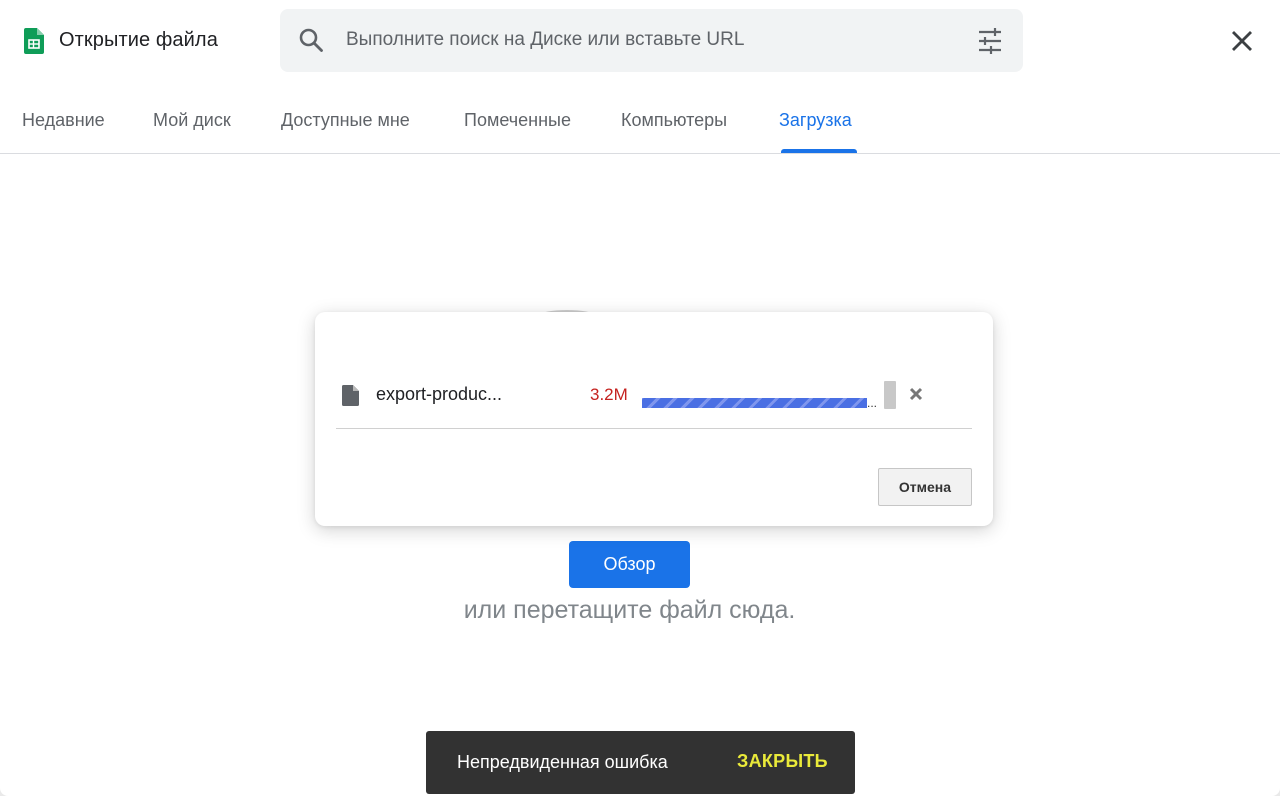 The height and width of the screenshot is (796, 1280). What do you see at coordinates (350, 395) in the screenshot?
I see `file-icon` at bounding box center [350, 395].